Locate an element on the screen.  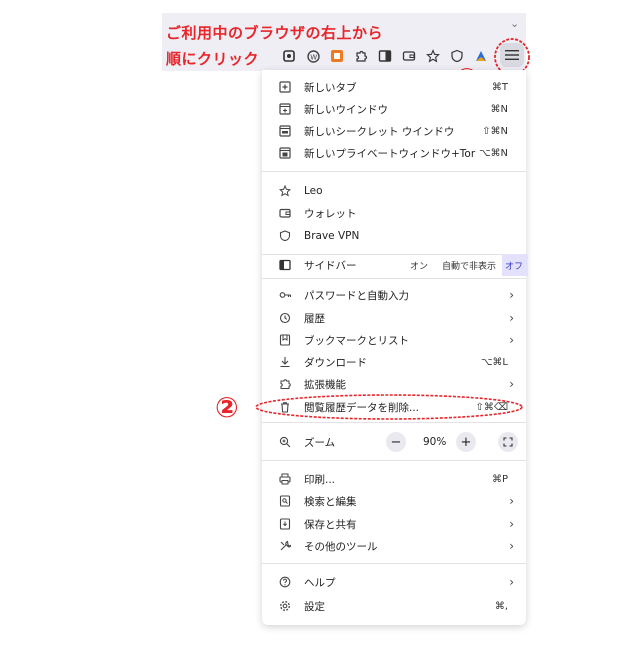
gear-icon is located at coordinates (285, 606).